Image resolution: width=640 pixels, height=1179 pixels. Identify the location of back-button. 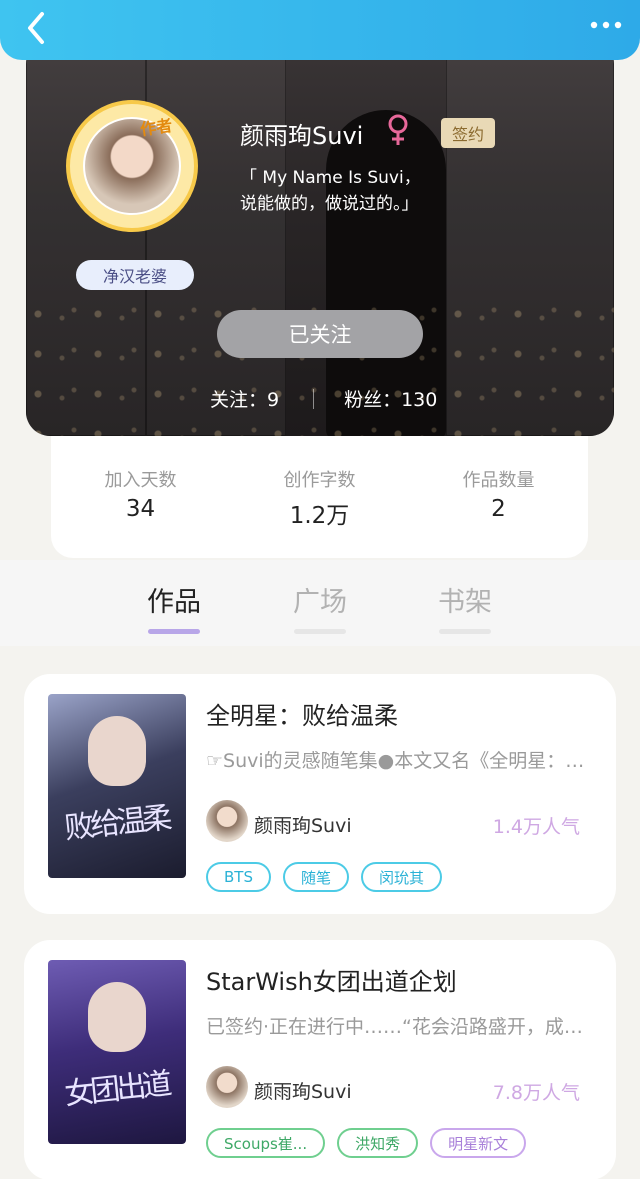
(38, 28).